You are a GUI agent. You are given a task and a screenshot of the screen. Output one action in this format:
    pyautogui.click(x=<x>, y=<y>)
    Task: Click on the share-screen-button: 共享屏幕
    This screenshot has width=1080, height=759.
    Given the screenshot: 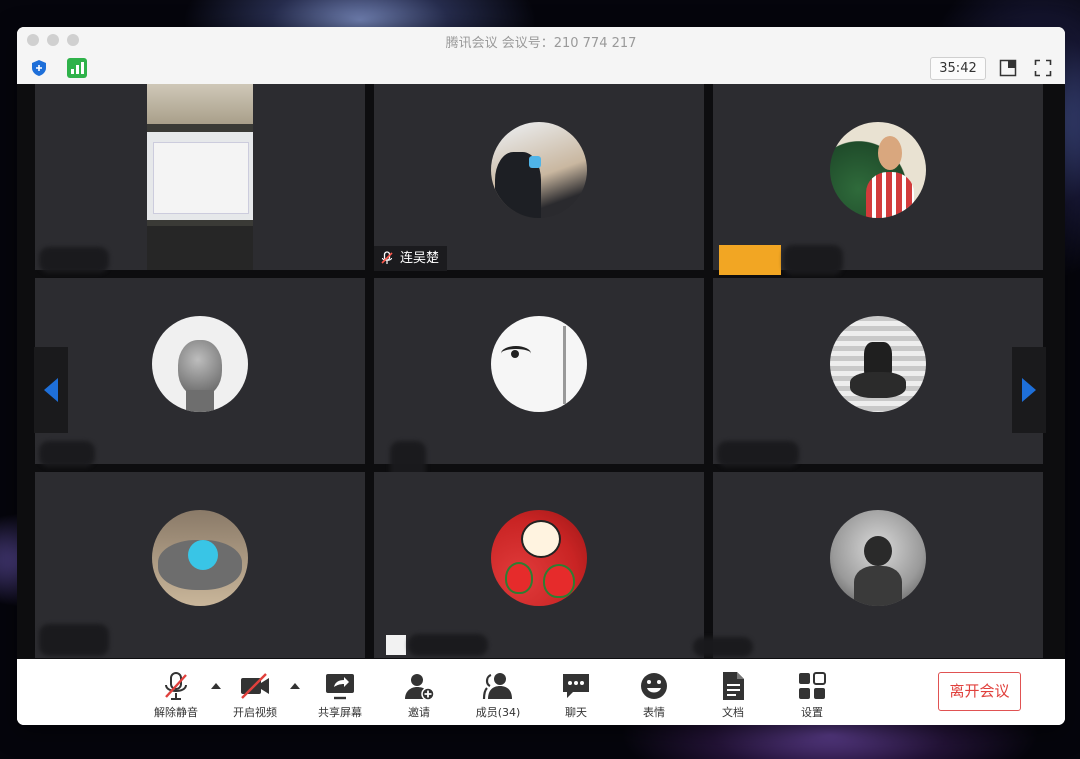 What is the action you would take?
    pyautogui.click(x=340, y=695)
    